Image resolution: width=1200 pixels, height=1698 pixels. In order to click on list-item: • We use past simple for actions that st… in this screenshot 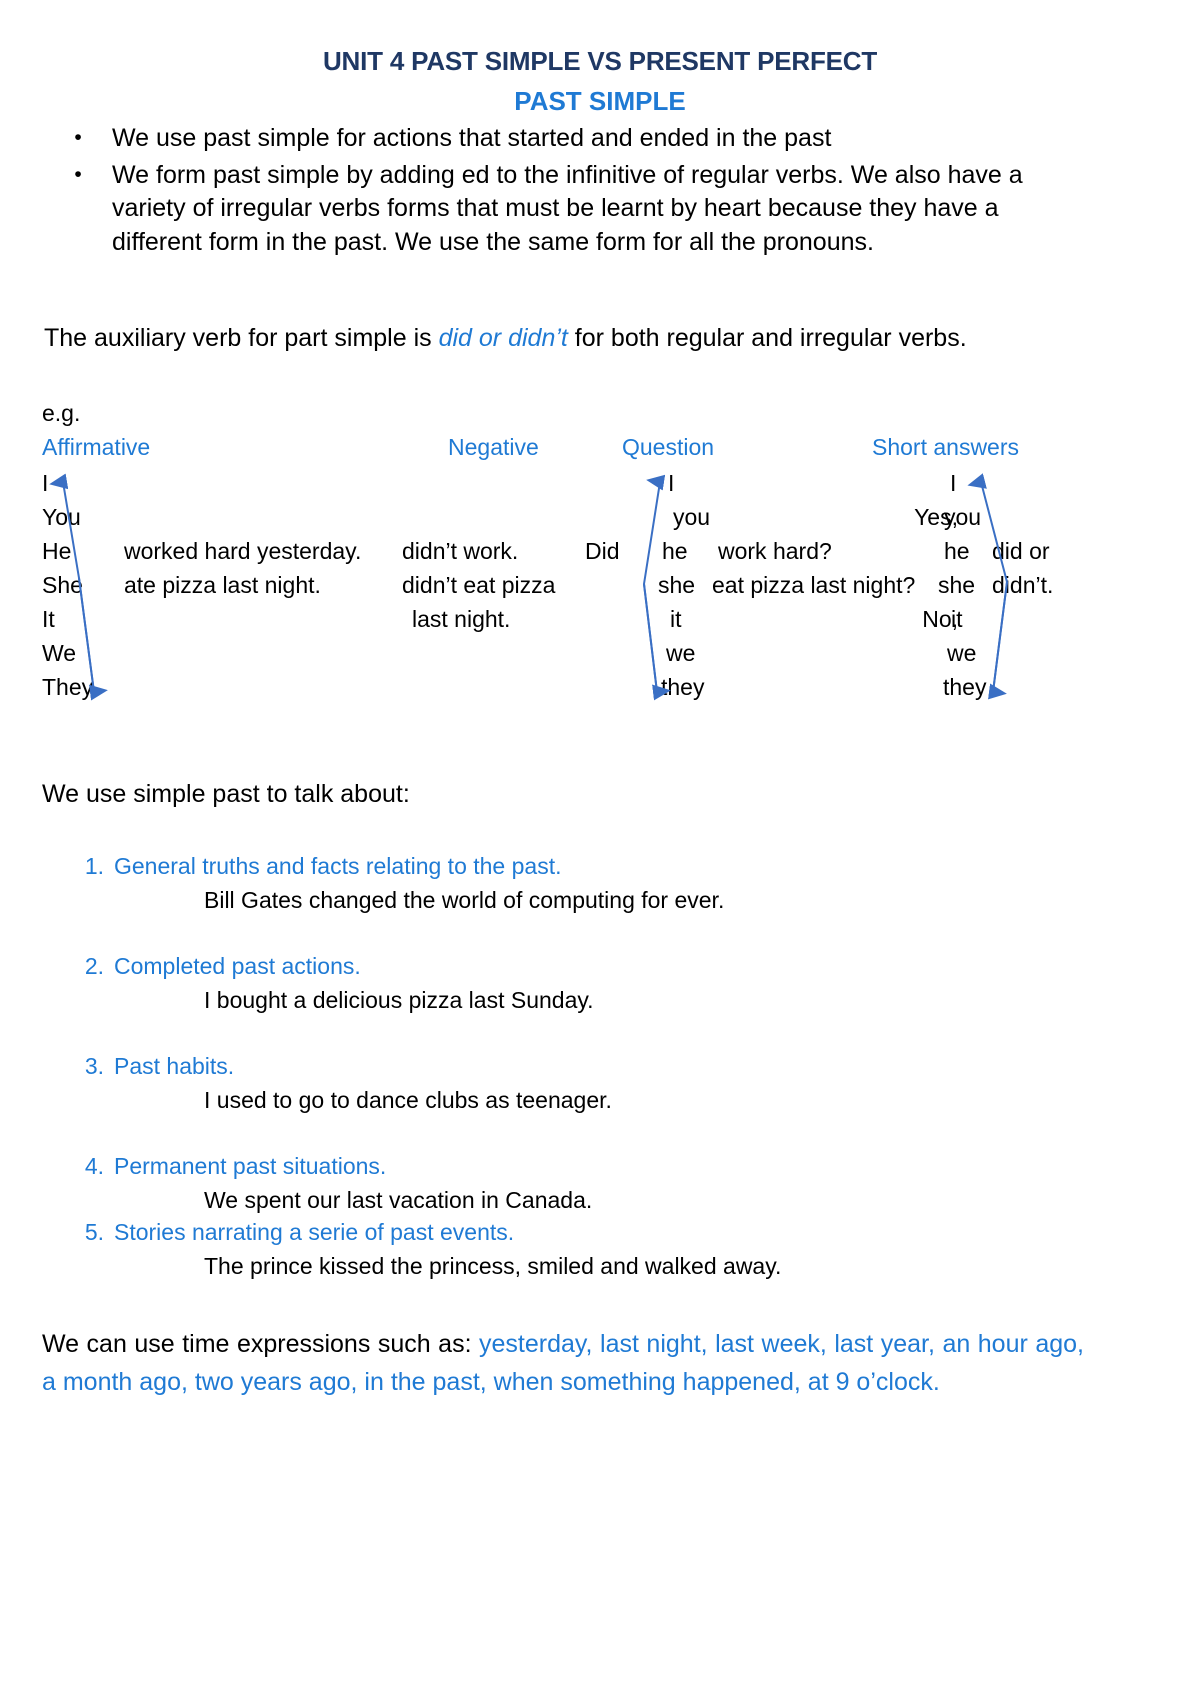, I will do `click(564, 139)`.